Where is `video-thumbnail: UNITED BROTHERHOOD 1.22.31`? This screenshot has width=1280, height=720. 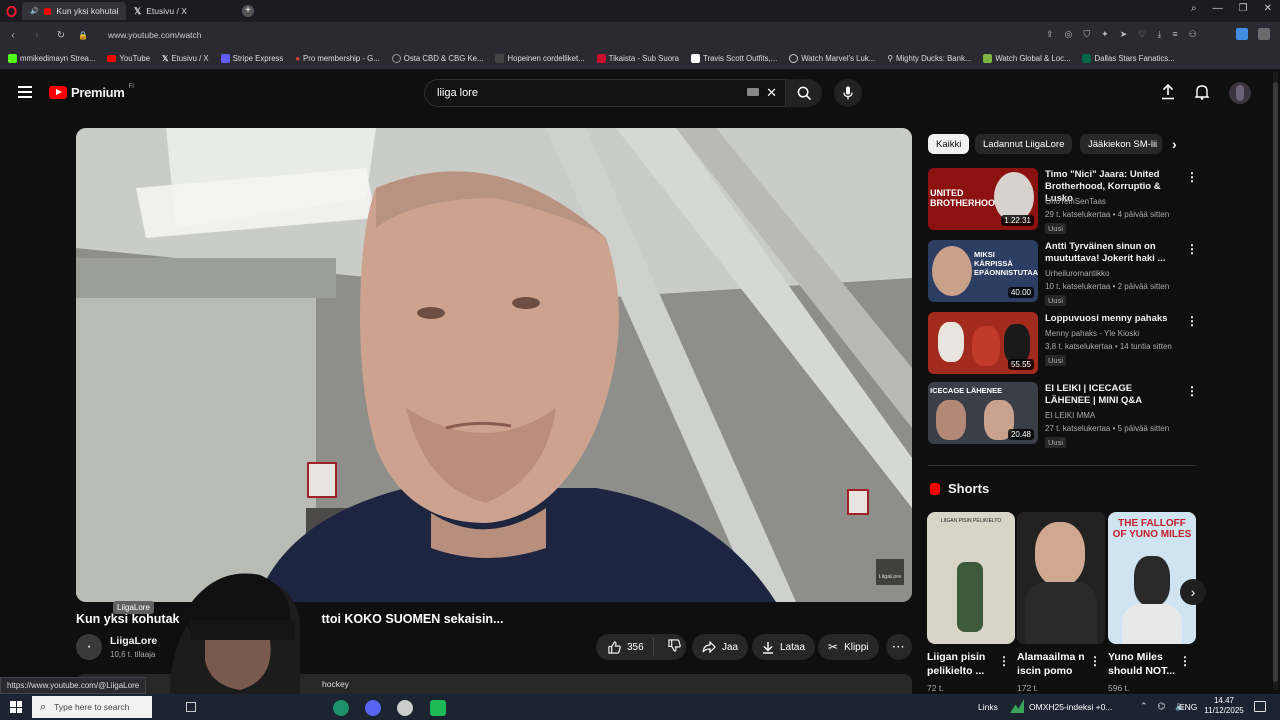
video-thumbnail: UNITED BROTHERHOOD 1.22.31 is located at coordinates (983, 199).